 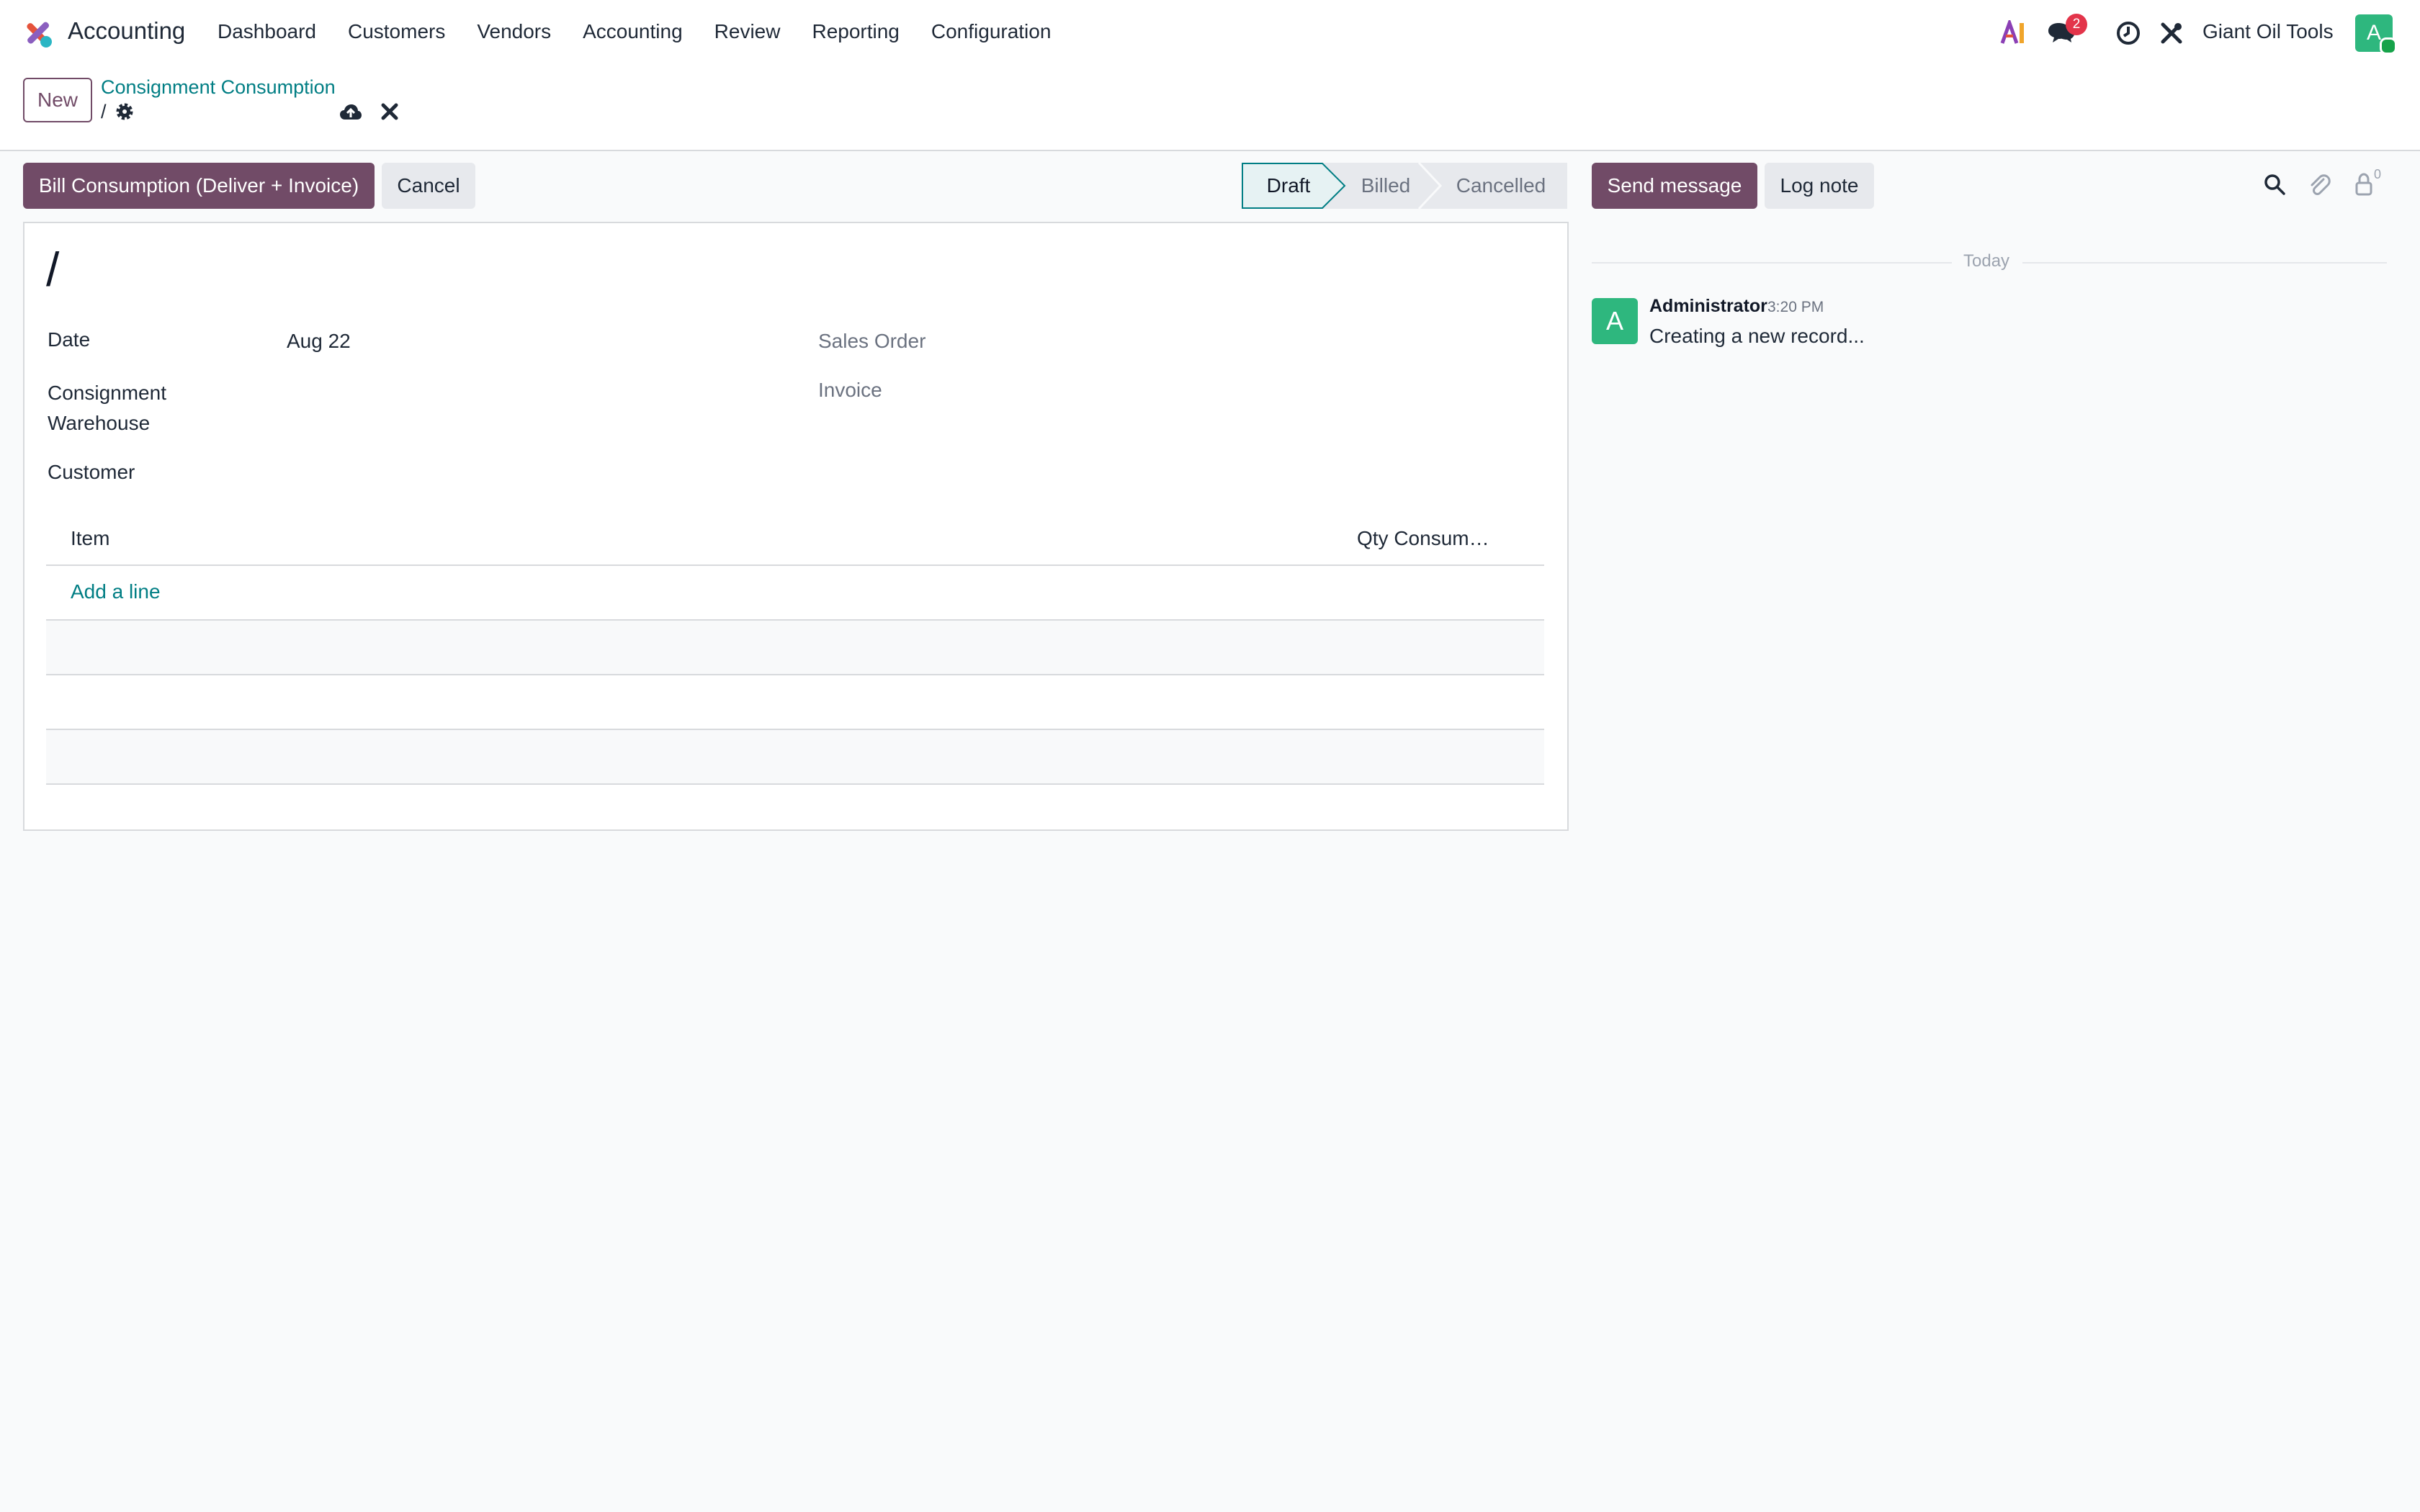 What do you see at coordinates (37, 33) in the screenshot?
I see `app-logo-icon` at bounding box center [37, 33].